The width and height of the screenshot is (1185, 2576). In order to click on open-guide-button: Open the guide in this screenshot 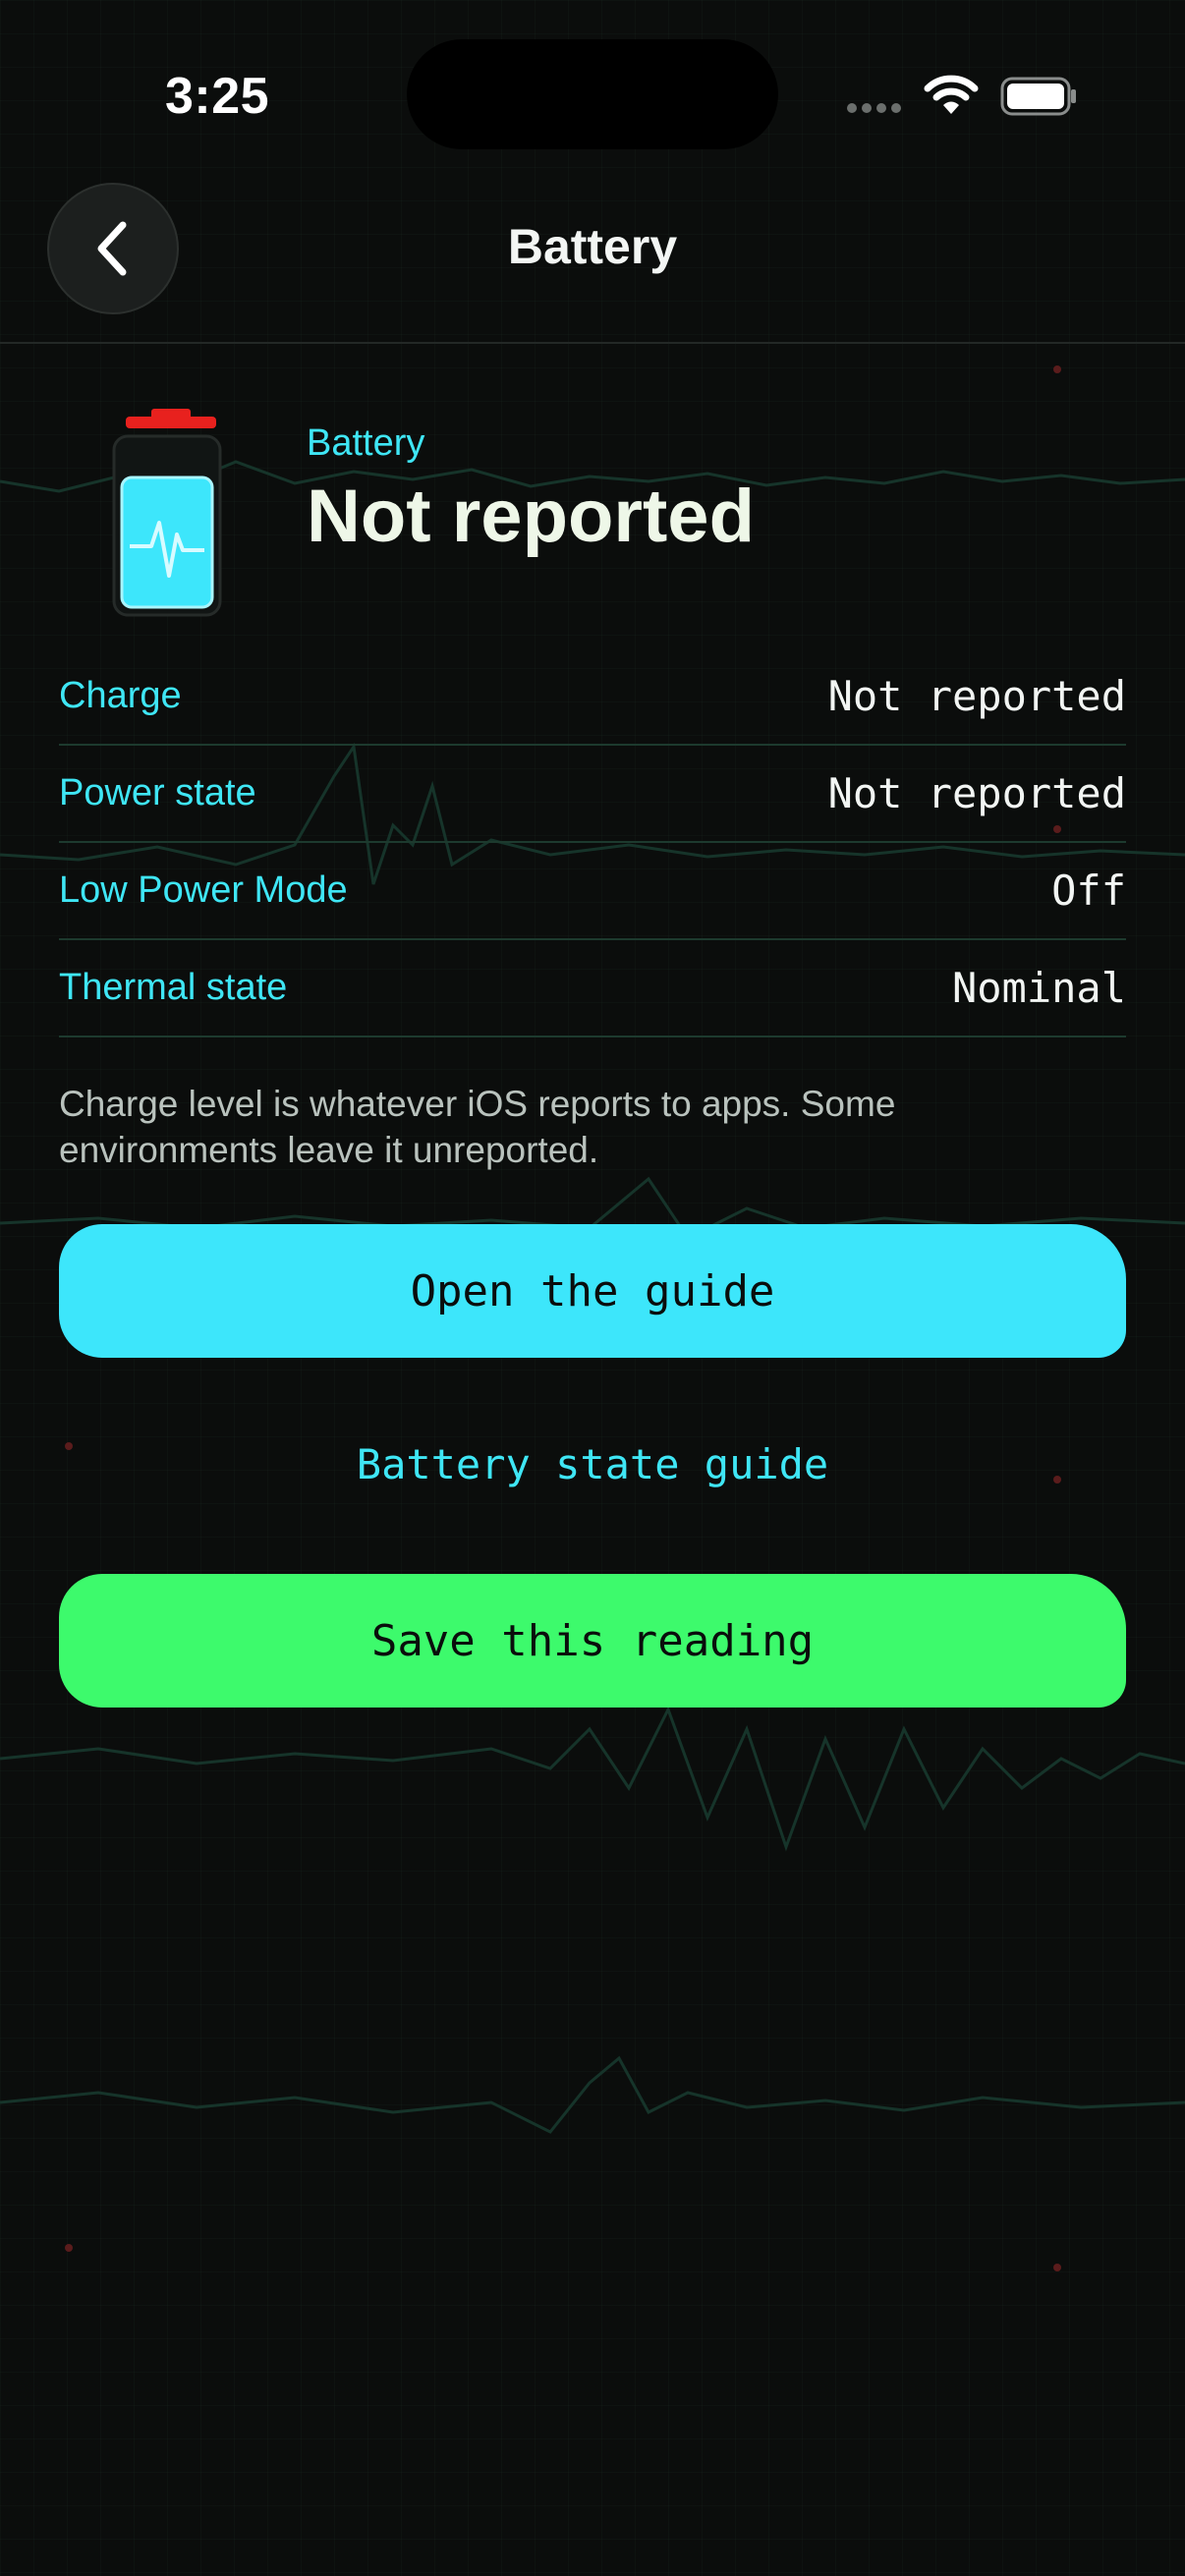, I will do `click(592, 1291)`.